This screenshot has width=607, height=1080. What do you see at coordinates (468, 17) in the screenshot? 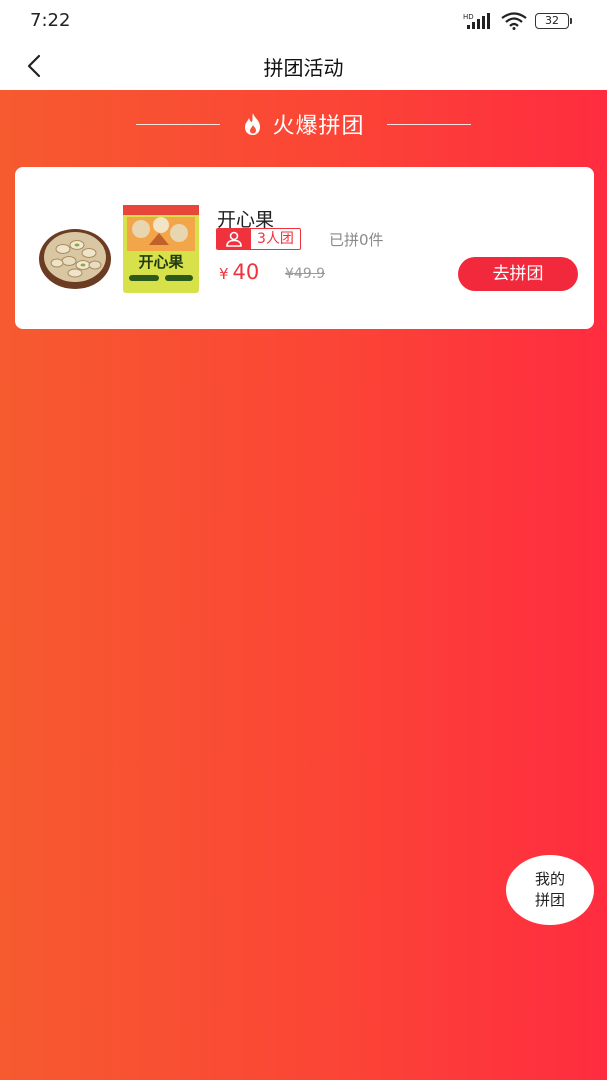
I see `network-type-label: HD` at bounding box center [468, 17].